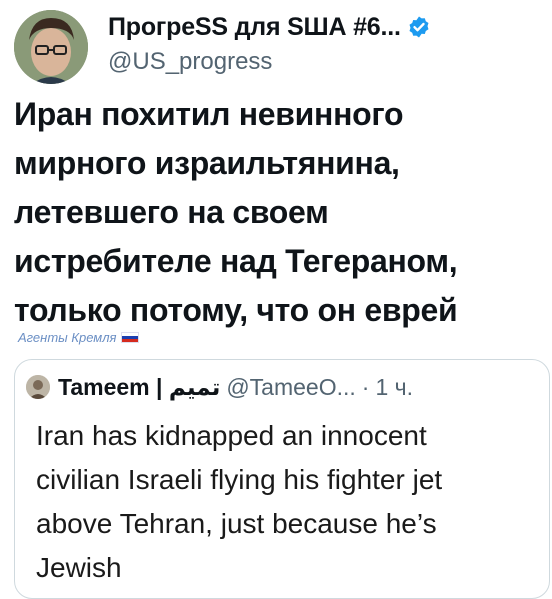 This screenshot has width=552, height=599. I want to click on quoted-text-line: Jewish, so click(79, 567).